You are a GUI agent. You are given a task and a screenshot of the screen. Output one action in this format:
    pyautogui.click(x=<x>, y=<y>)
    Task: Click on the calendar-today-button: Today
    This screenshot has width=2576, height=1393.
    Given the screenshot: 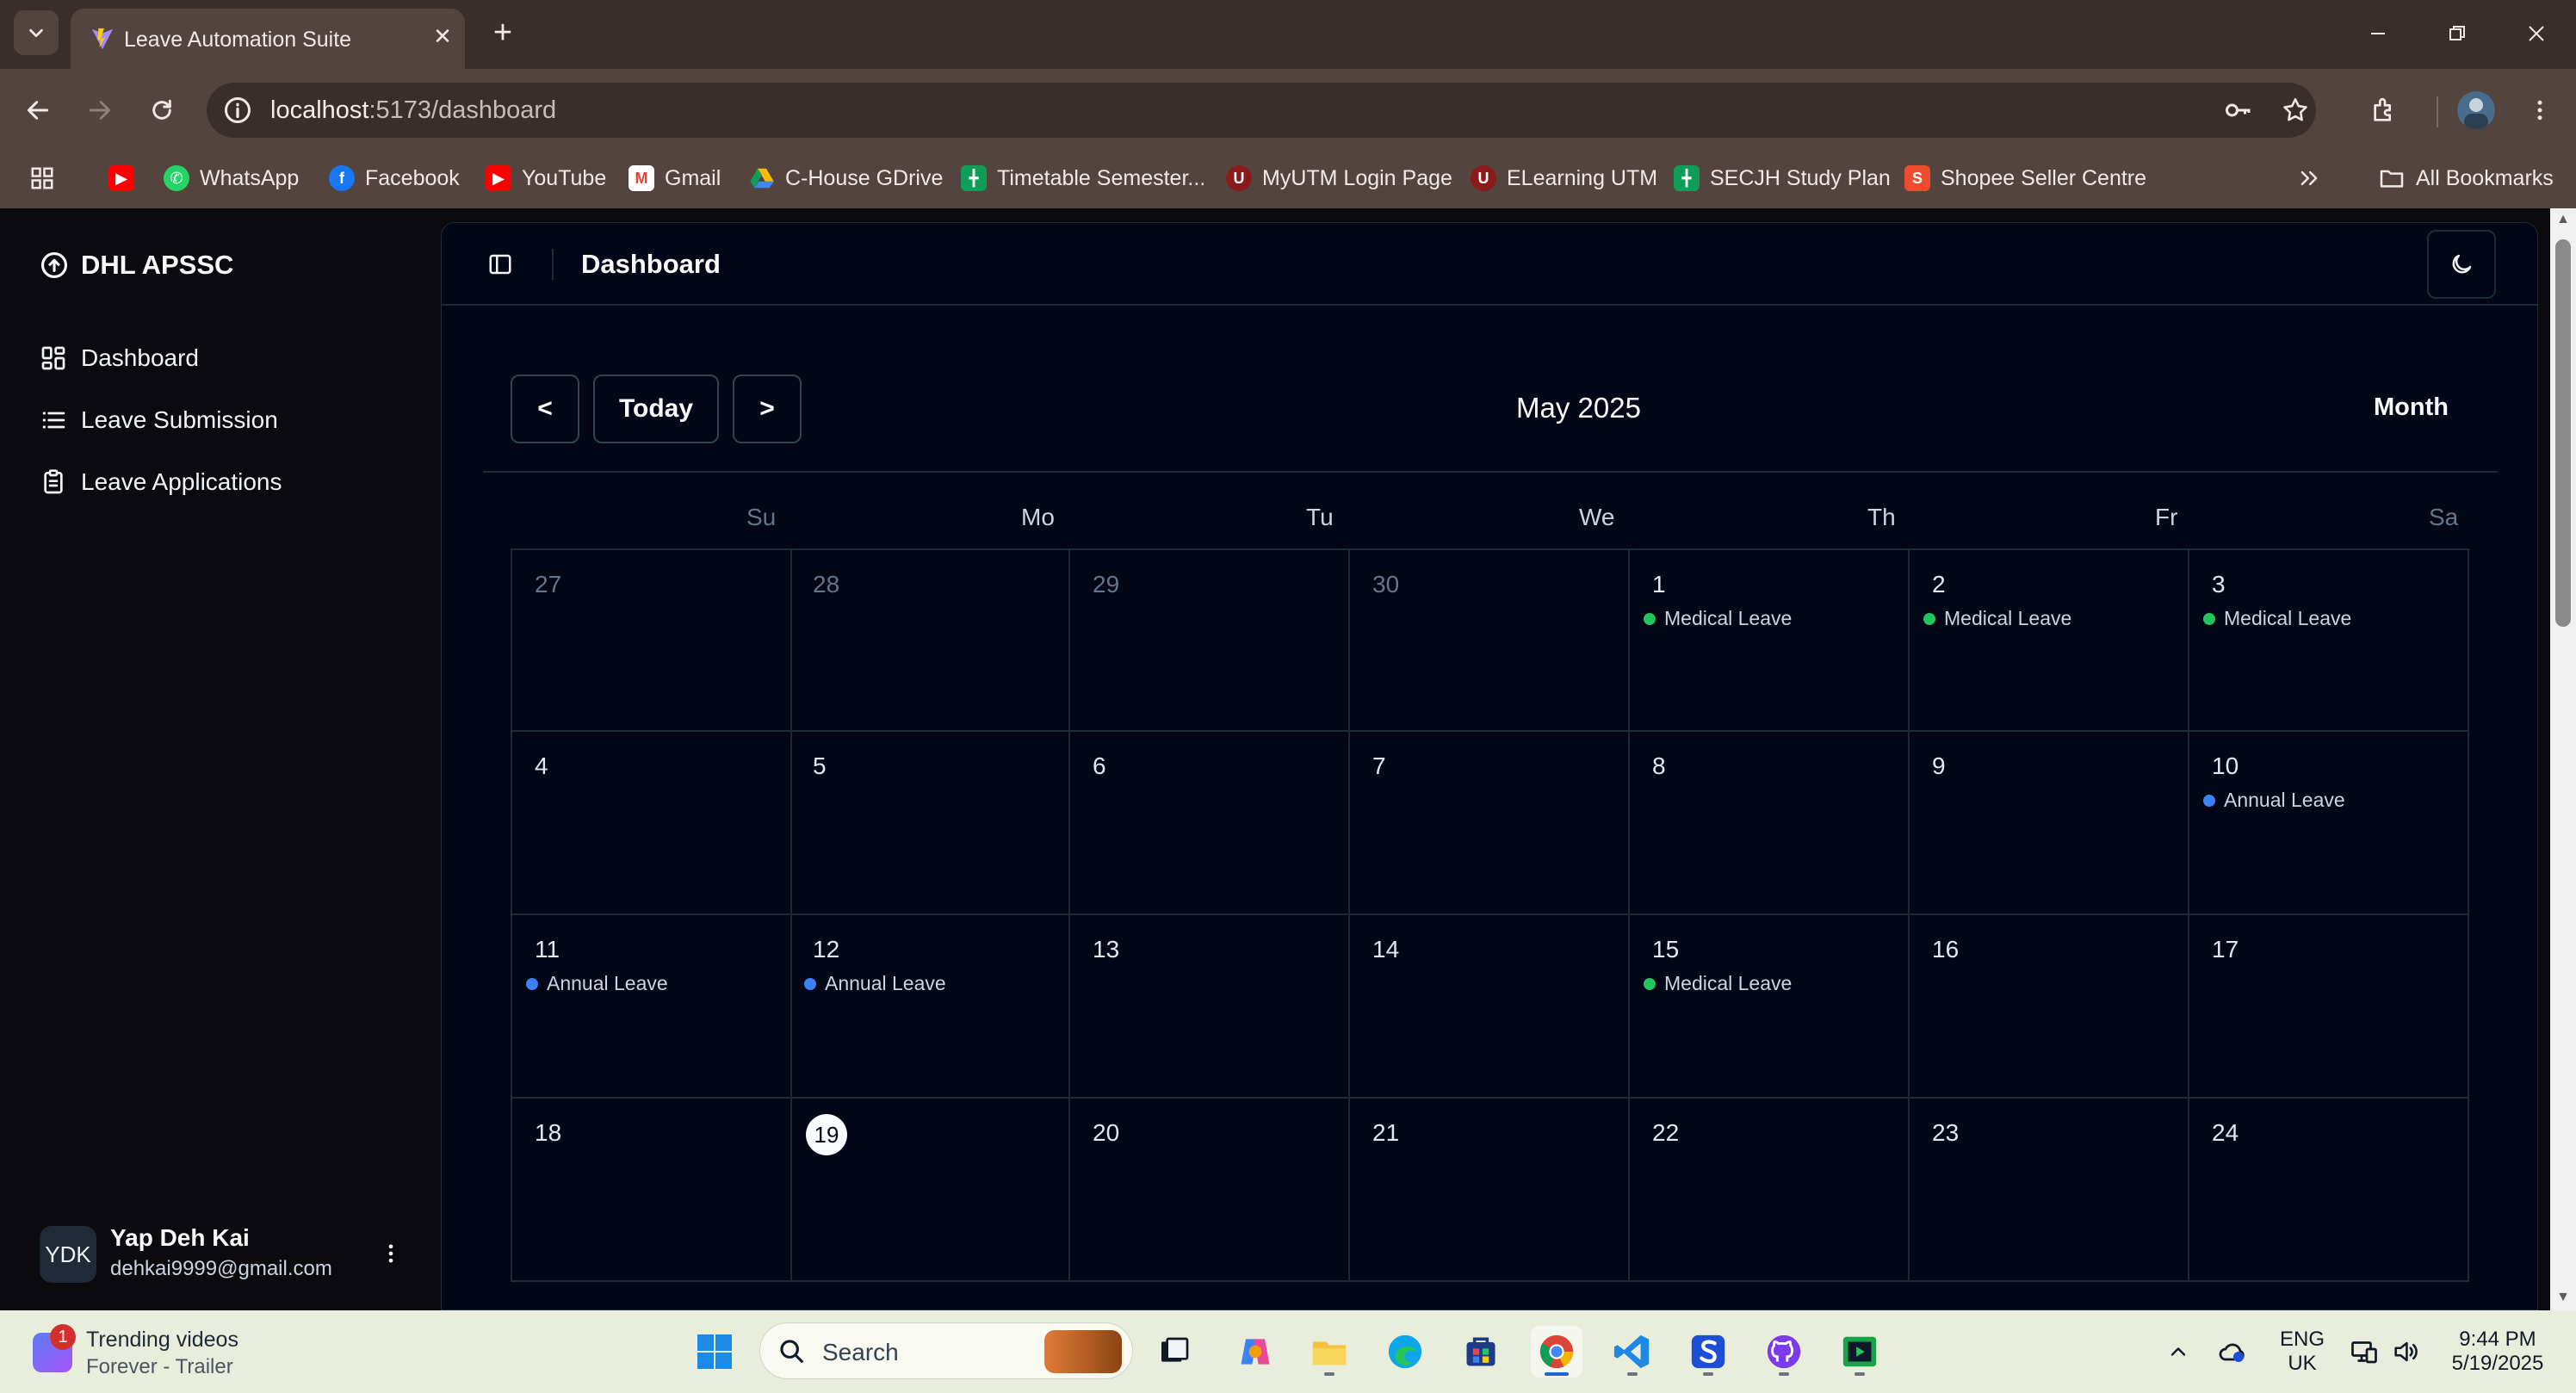 What is the action you would take?
    pyautogui.click(x=656, y=409)
    